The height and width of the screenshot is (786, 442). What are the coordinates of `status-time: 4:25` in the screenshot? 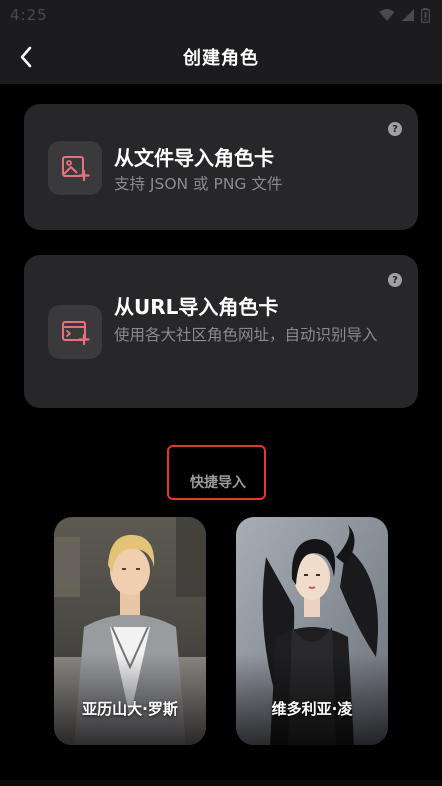 It's located at (29, 15).